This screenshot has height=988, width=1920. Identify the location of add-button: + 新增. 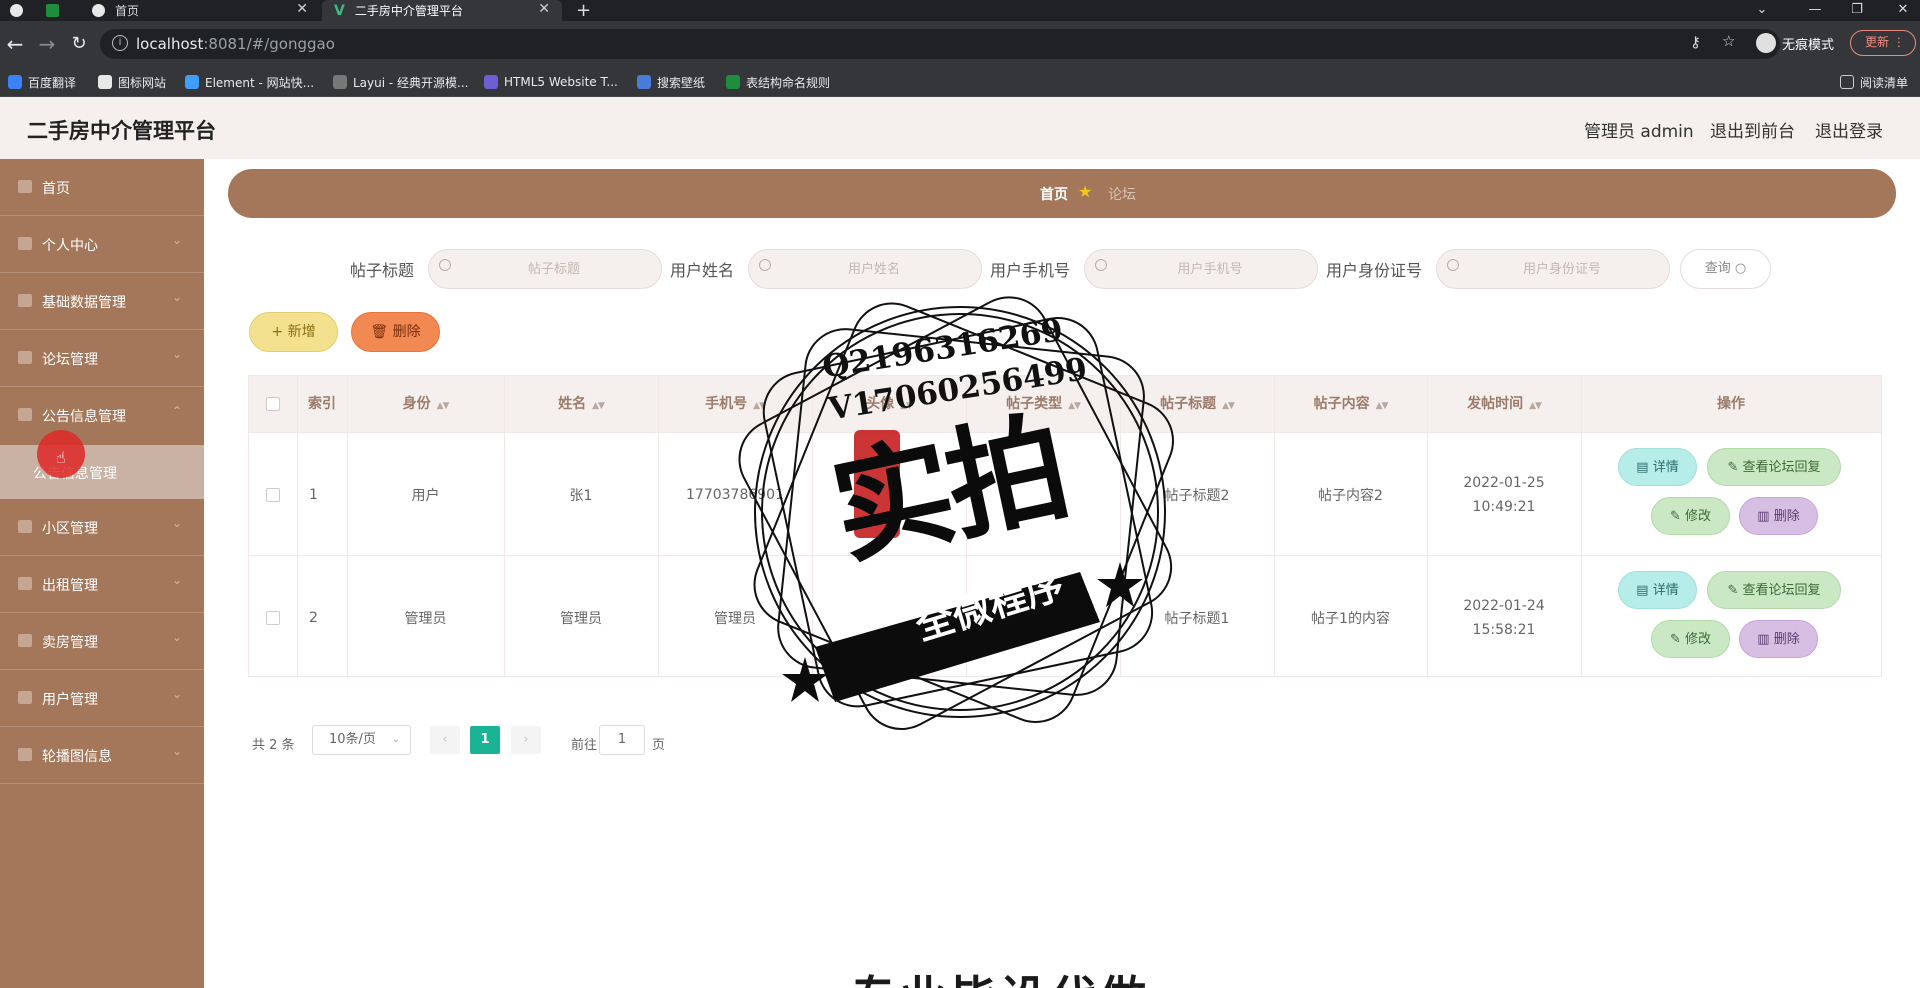
(293, 332).